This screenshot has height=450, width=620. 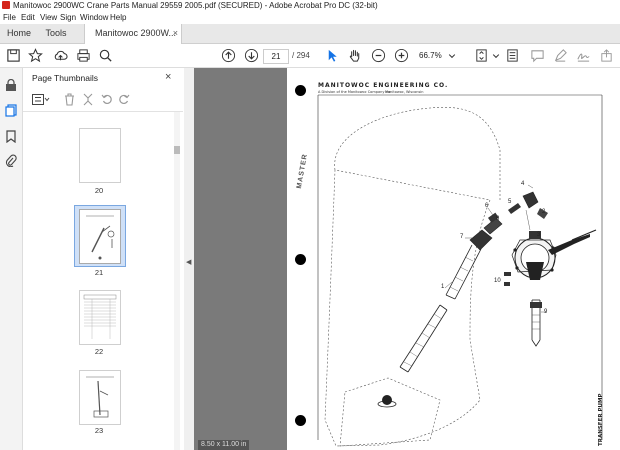 I want to click on panel-toolbar, so click(x=103, y=100).